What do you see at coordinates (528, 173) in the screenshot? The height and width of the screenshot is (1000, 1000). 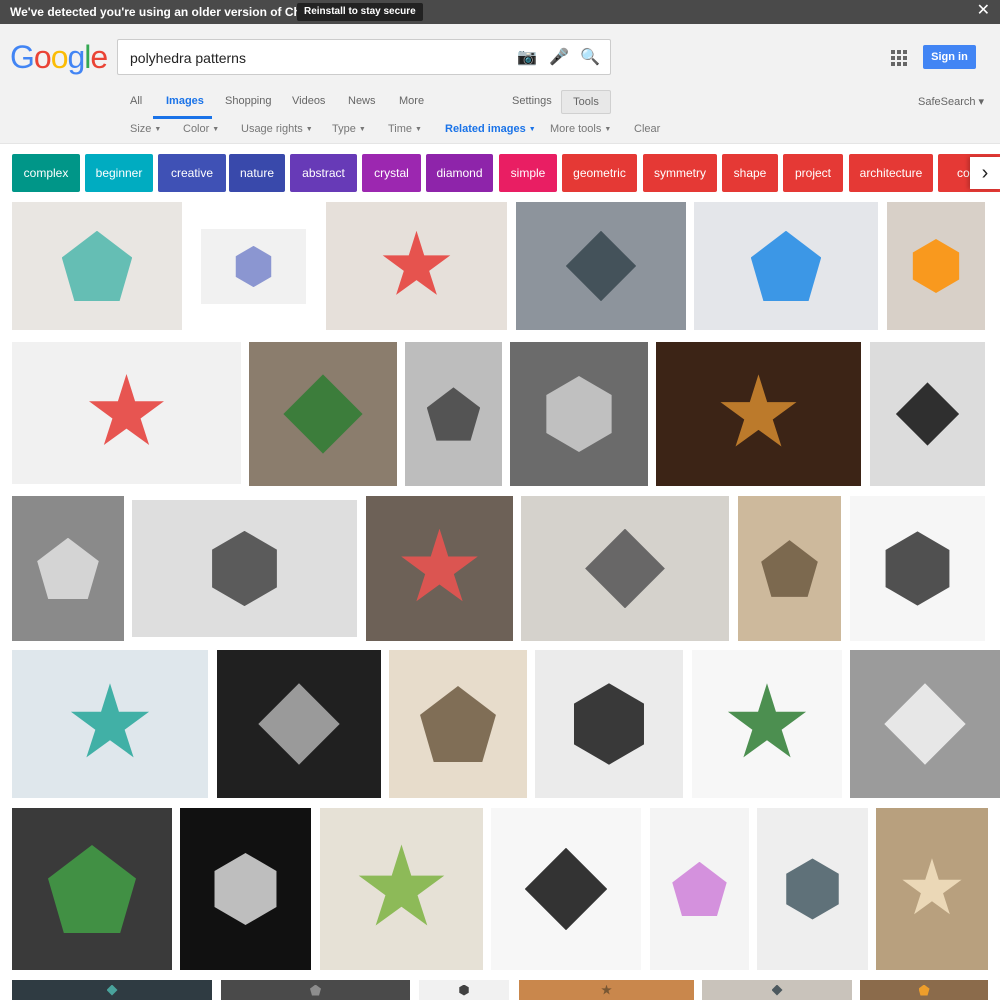 I see `chip-simple: simple` at bounding box center [528, 173].